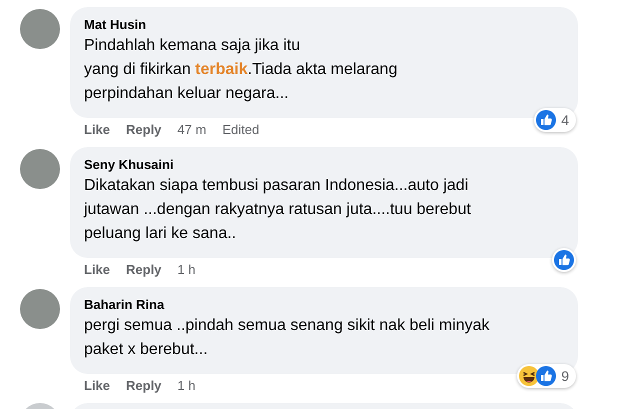 The height and width of the screenshot is (409, 622). What do you see at coordinates (191, 129) in the screenshot?
I see `comment-time: 47 m` at bounding box center [191, 129].